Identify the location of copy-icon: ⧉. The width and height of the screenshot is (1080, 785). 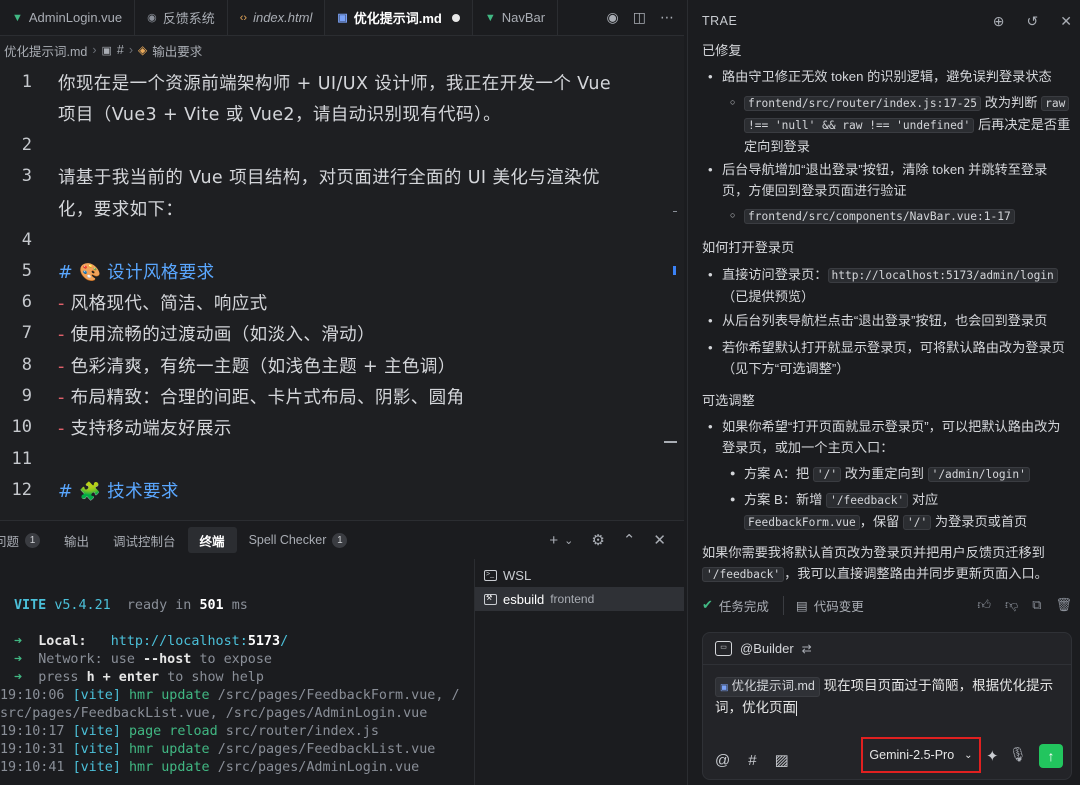
(1036, 605).